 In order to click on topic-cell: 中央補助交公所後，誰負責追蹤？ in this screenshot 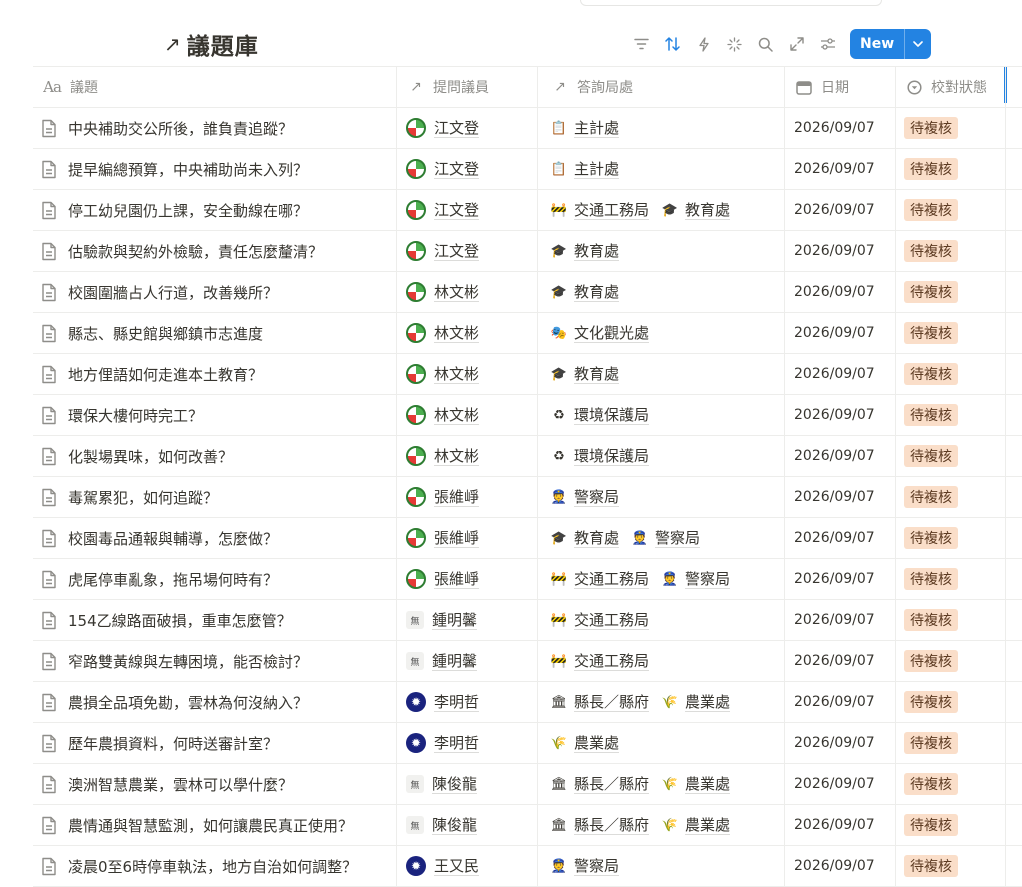, I will do `click(215, 128)`.